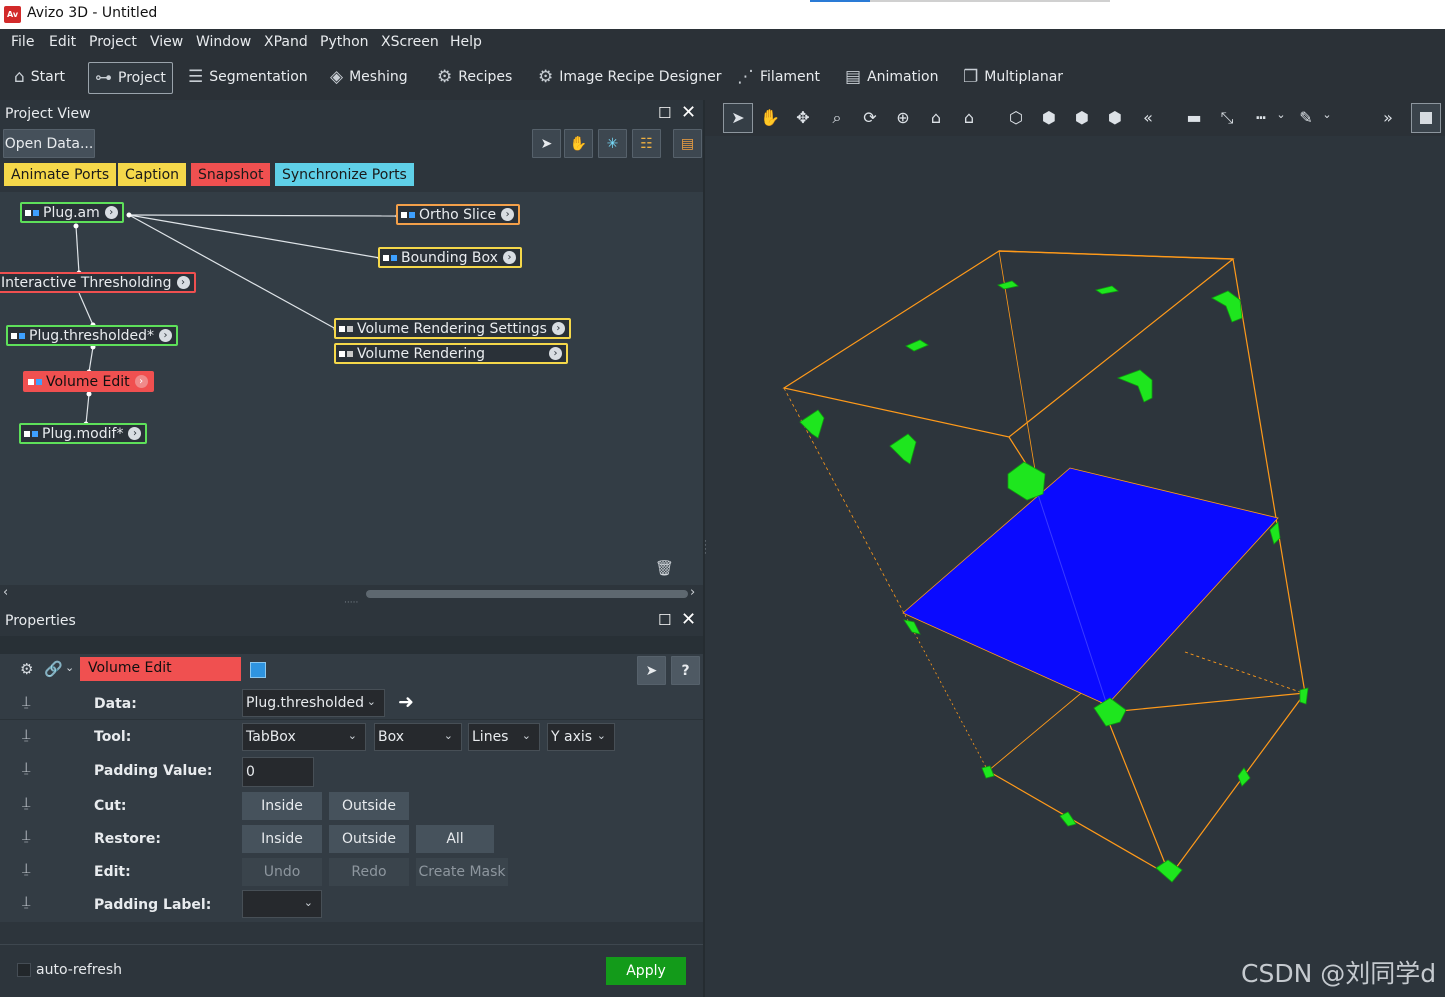 The width and height of the screenshot is (1445, 997). I want to click on tree-view-button: ▤, so click(687, 143).